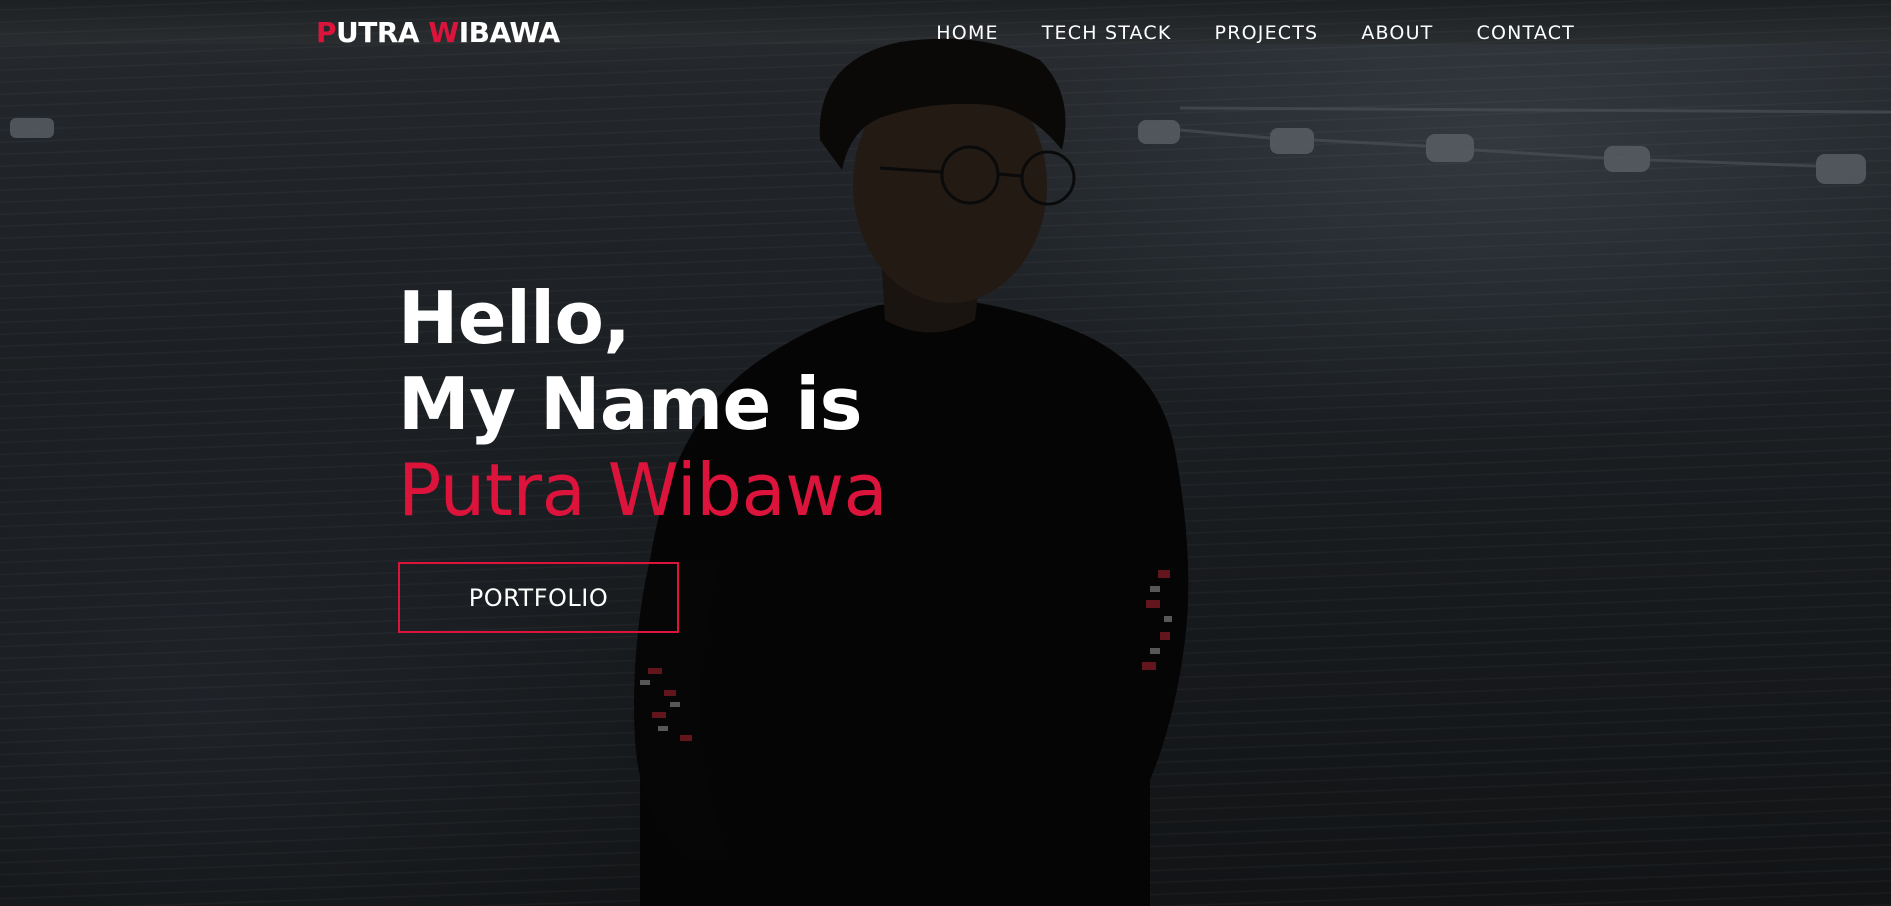 This screenshot has height=906, width=1891. What do you see at coordinates (1397, 33) in the screenshot?
I see `nav-link-about: ABOUT` at bounding box center [1397, 33].